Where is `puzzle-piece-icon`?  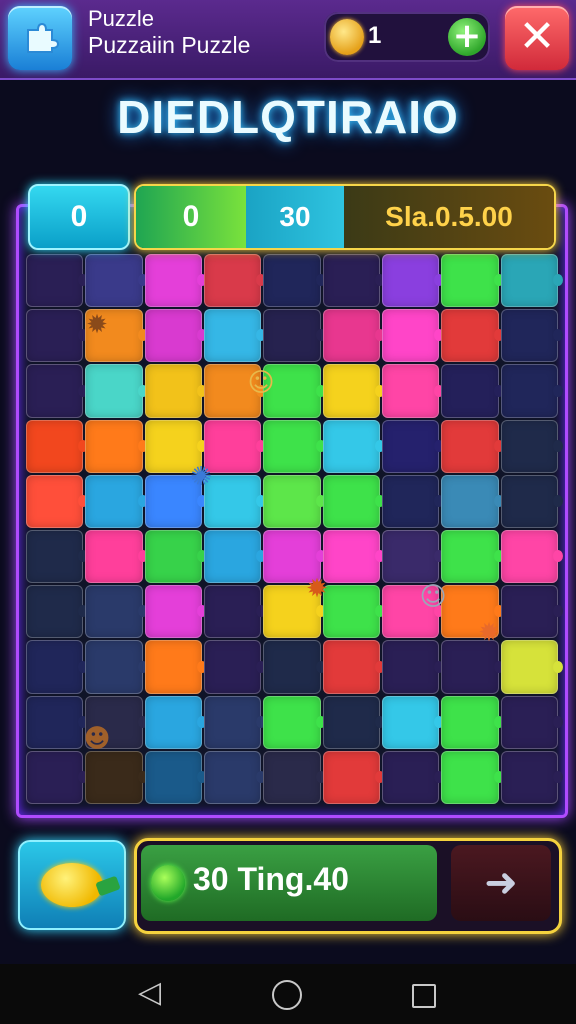
puzzle-piece-icon is located at coordinates (43, 37).